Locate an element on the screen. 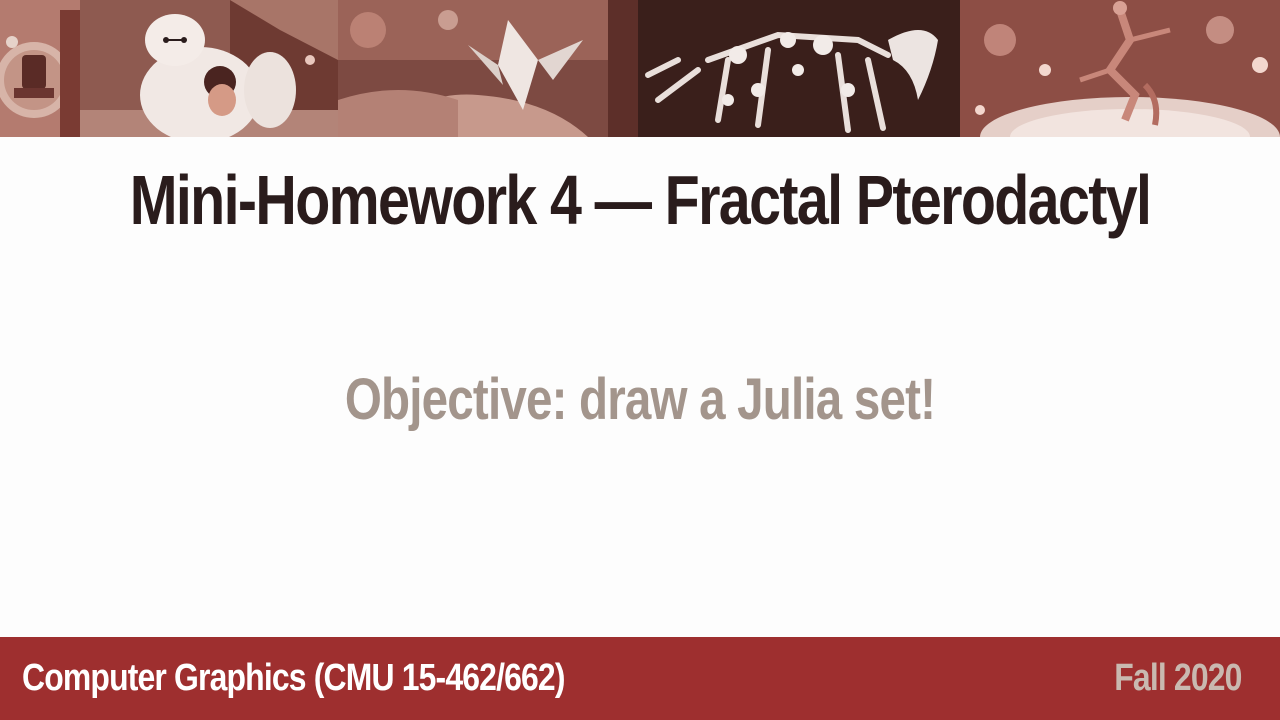 The image size is (1280, 720). slide-objective: Objective: draw a Julia set! is located at coordinates (640, 399).